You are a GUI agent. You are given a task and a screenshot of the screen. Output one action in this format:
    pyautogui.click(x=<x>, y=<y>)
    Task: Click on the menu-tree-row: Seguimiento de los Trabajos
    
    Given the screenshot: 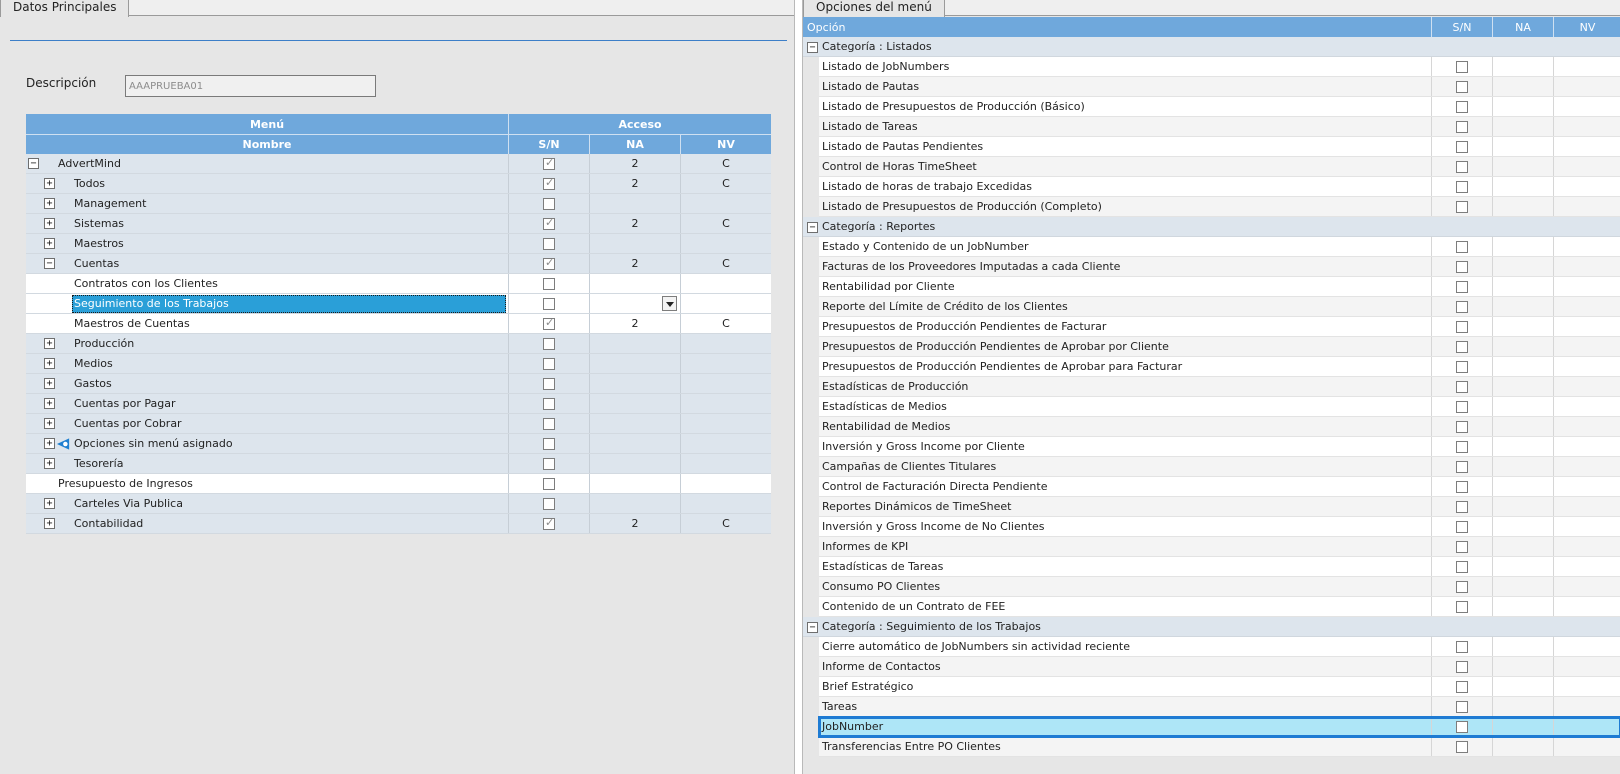 What is the action you would take?
    pyautogui.click(x=398, y=304)
    